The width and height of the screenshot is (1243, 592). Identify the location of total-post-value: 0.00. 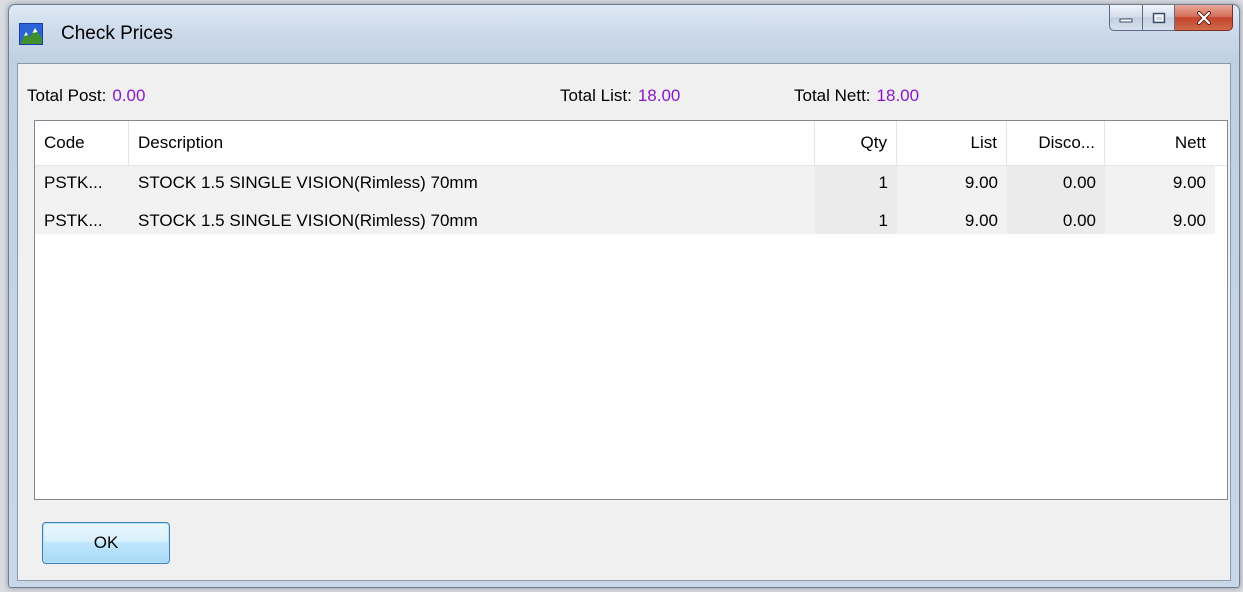
(129, 95).